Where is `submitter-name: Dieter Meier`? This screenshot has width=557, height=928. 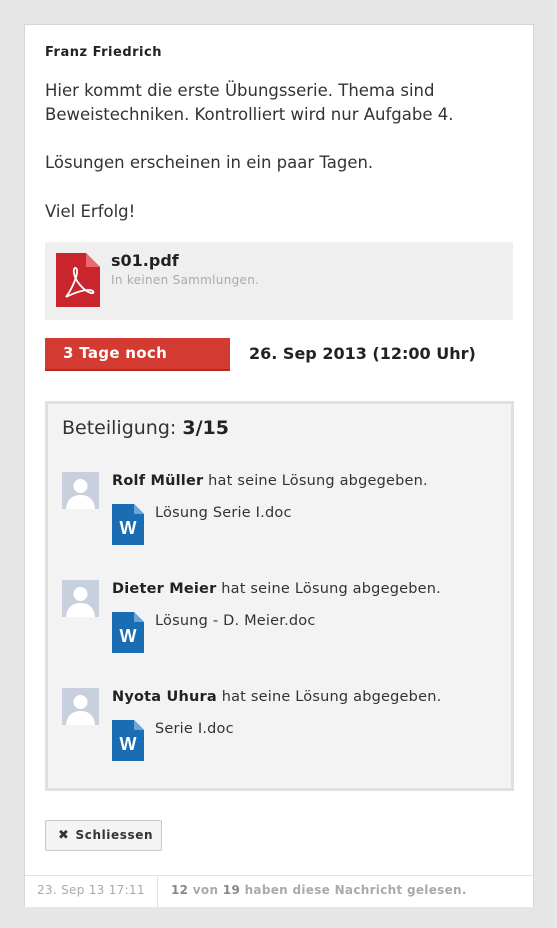
submitter-name: Dieter Meier is located at coordinates (164, 589).